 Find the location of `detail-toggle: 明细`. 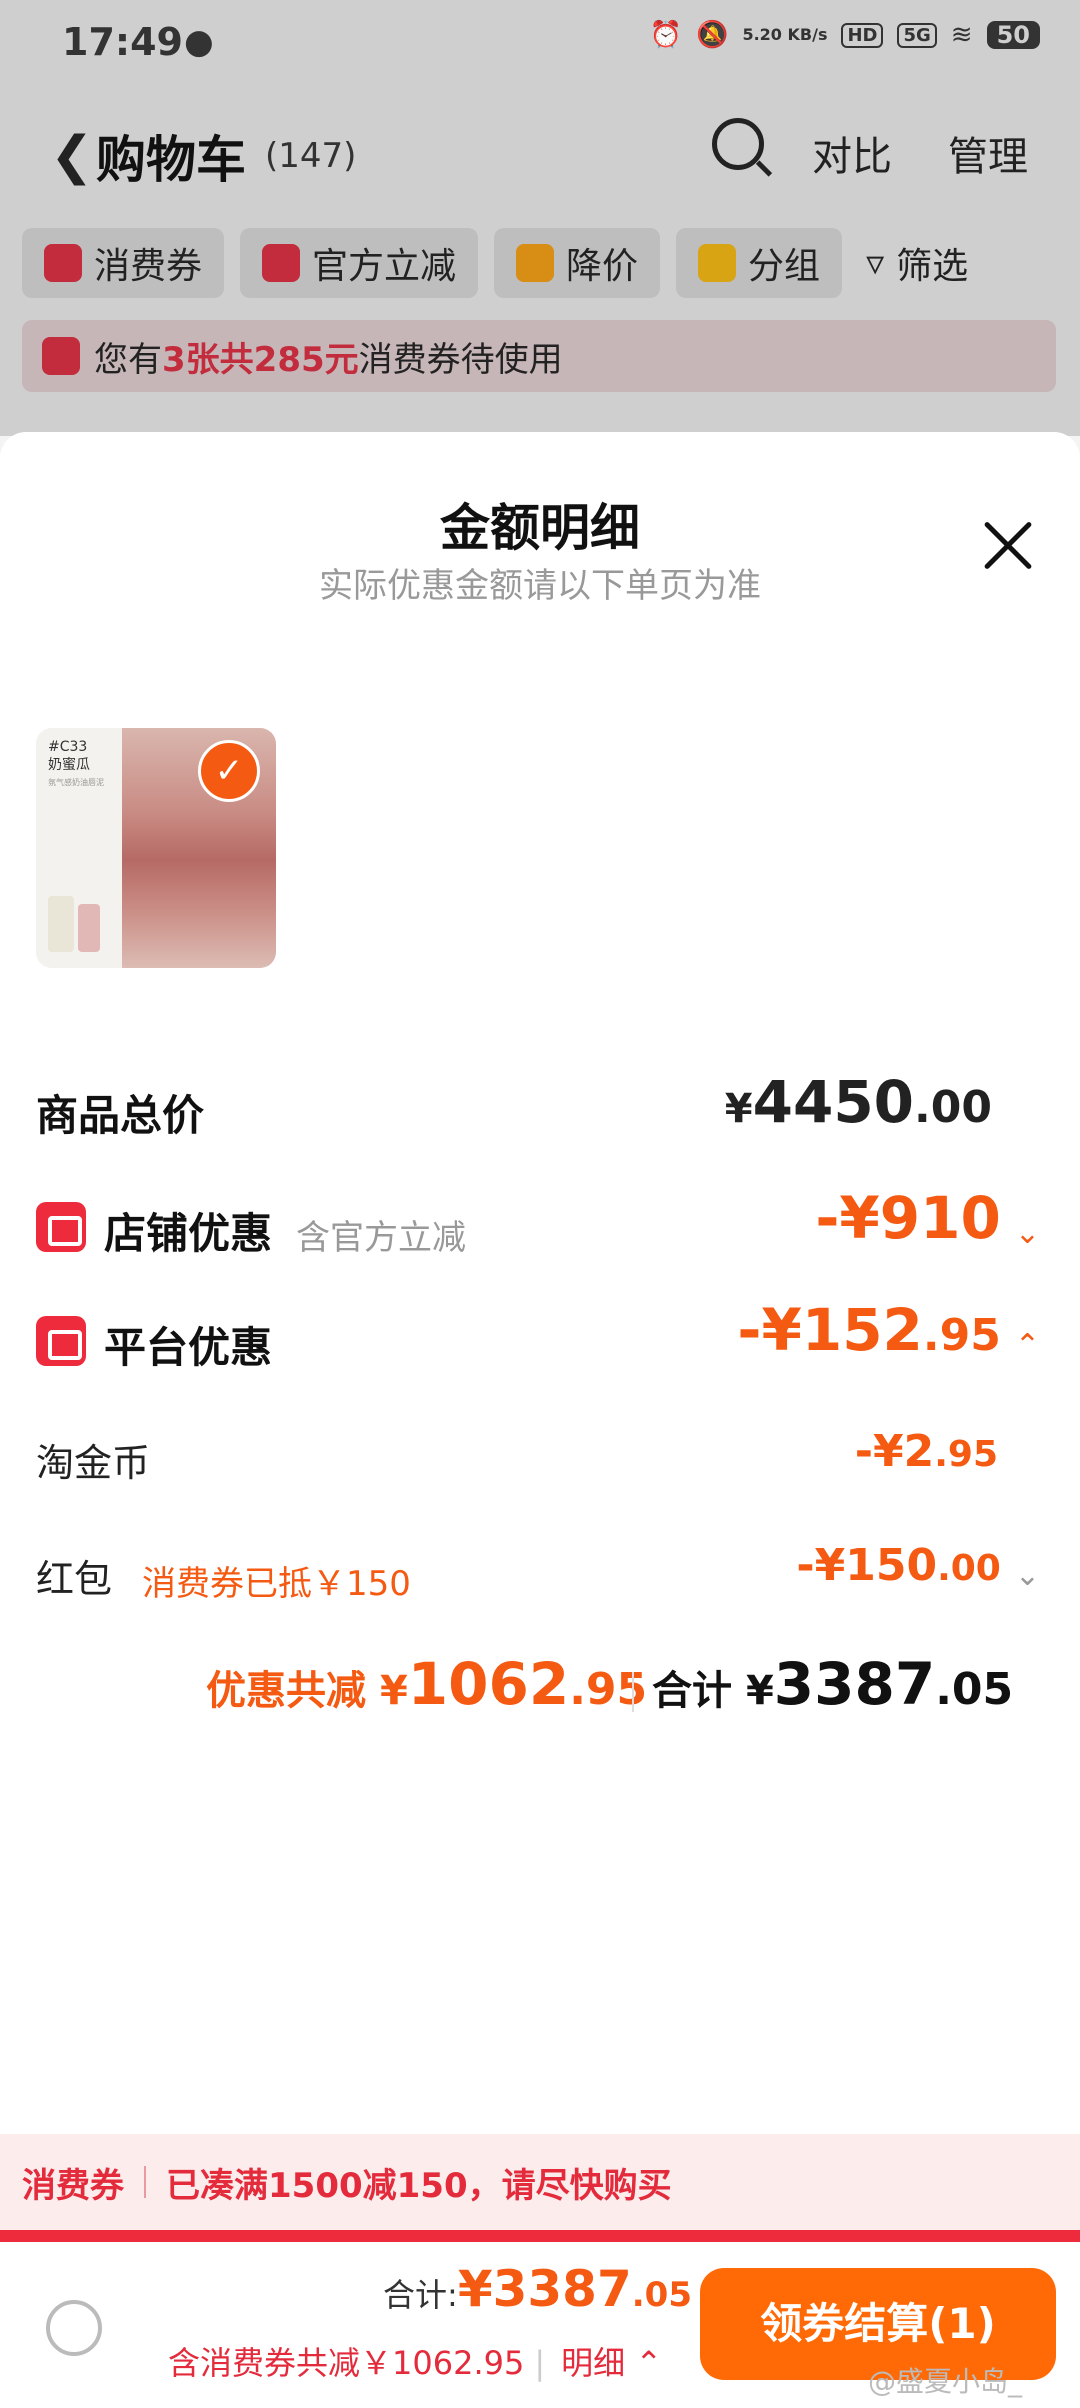

detail-toggle: 明细 is located at coordinates (593, 2363).